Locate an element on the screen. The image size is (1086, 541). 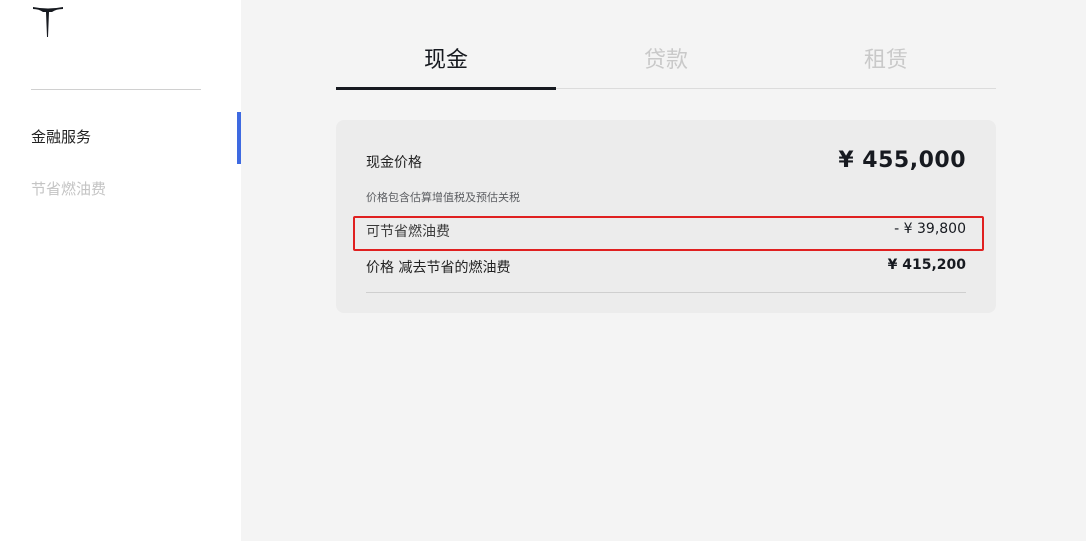
fuel-savings-highlight-box is located at coordinates (668, 233).